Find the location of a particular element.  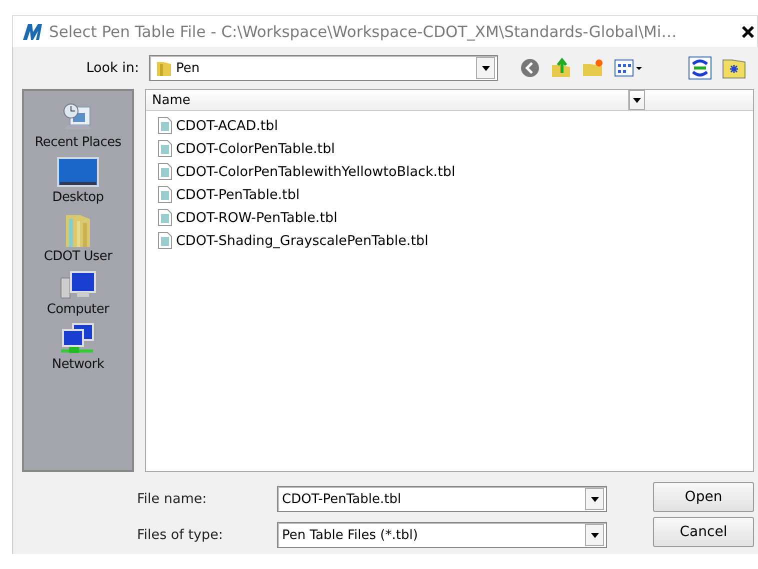

place-item: Computer is located at coordinates (78, 293).